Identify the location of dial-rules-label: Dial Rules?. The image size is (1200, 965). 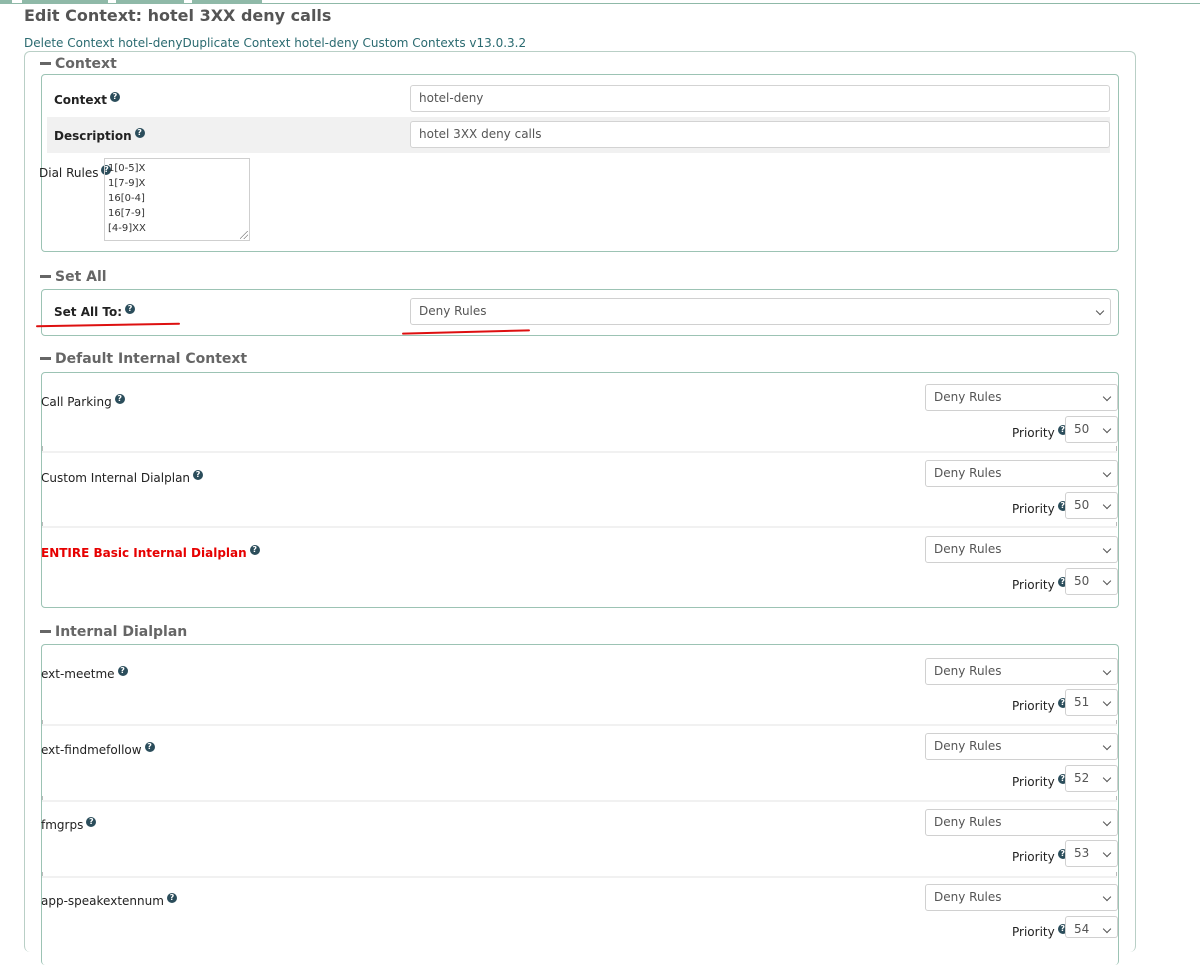
(75, 172).